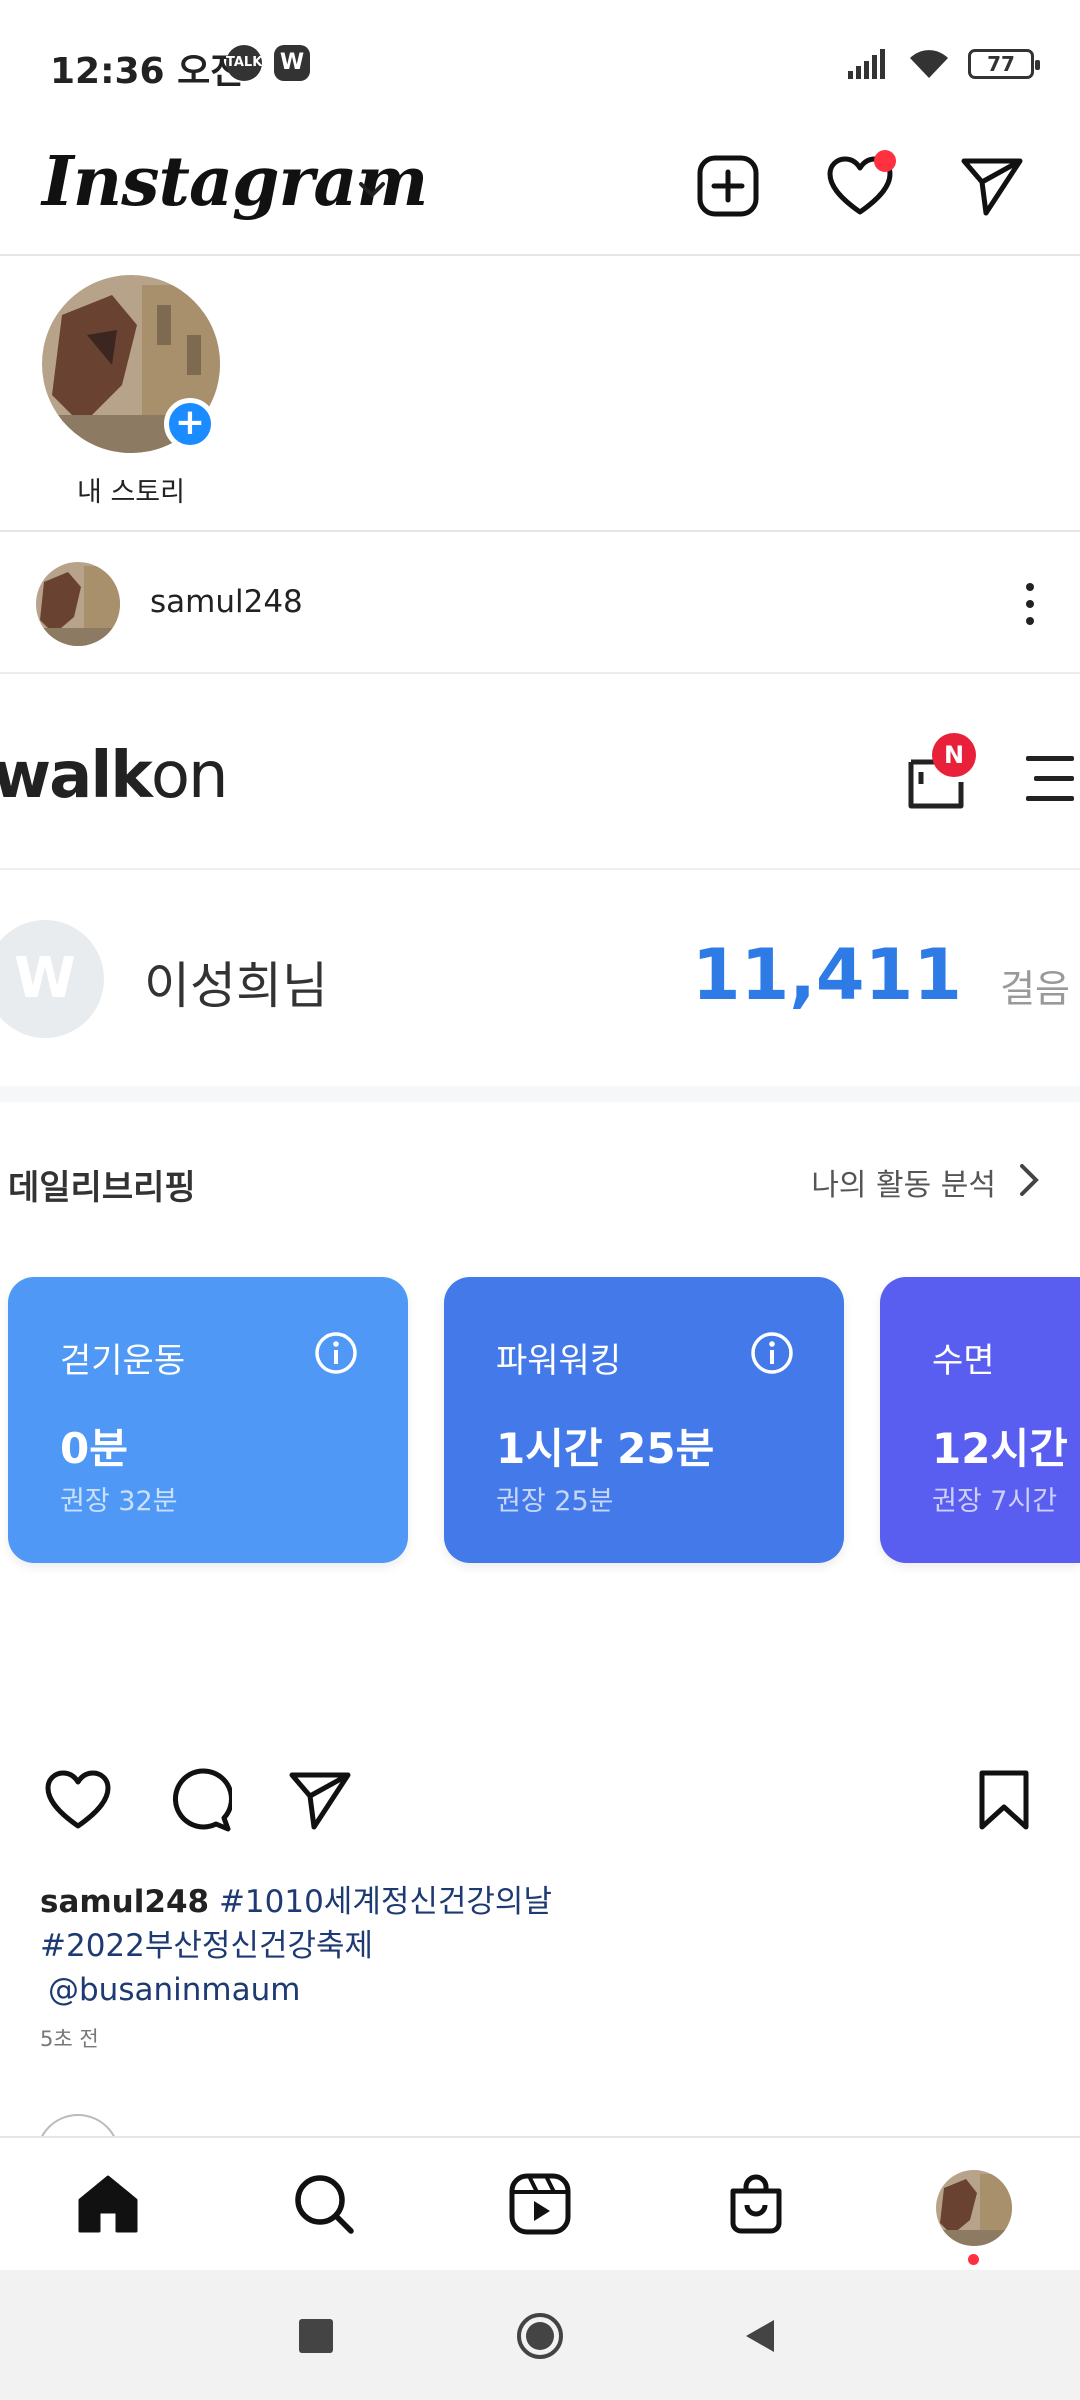  Describe the element at coordinates (124, 1902) in the screenshot. I see `caption-username: samul248` at that location.